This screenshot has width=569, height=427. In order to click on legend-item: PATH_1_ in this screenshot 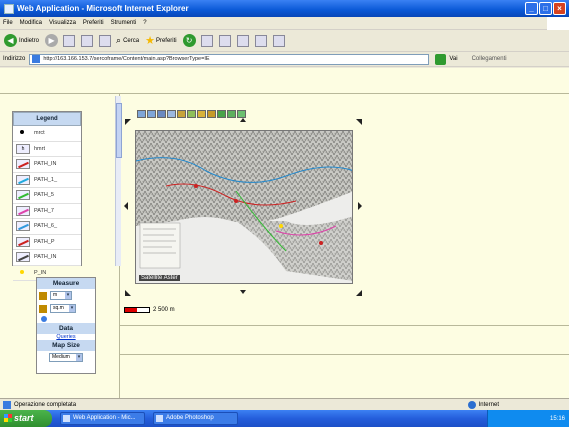, I will do `click(47, 180)`.